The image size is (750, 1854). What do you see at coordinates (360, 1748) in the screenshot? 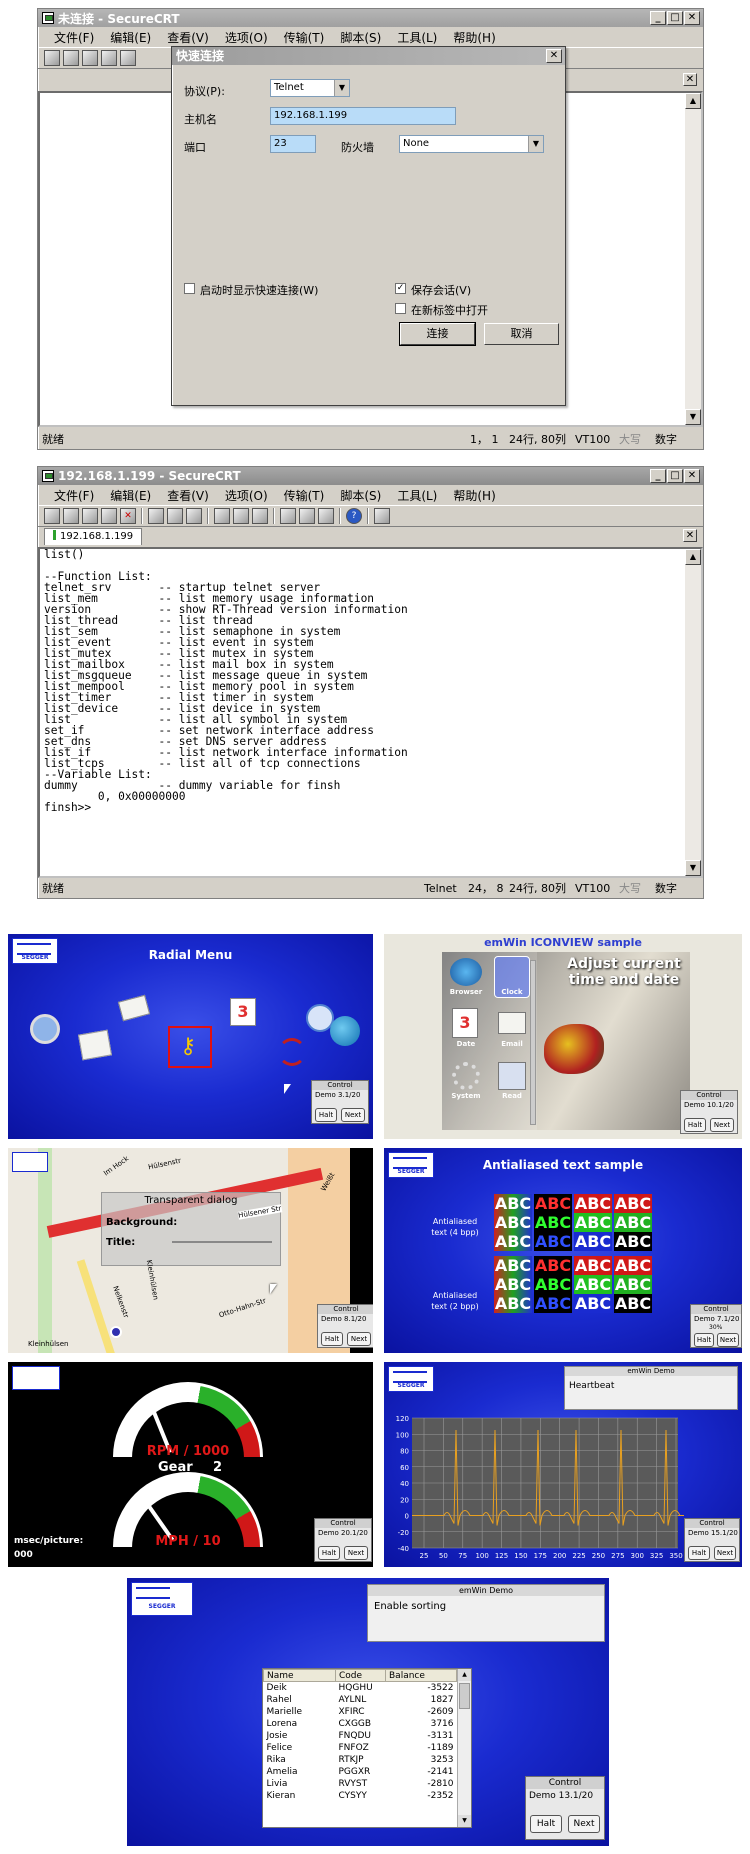
I see `table-row: Felice FNFOZ -1189` at bounding box center [360, 1748].